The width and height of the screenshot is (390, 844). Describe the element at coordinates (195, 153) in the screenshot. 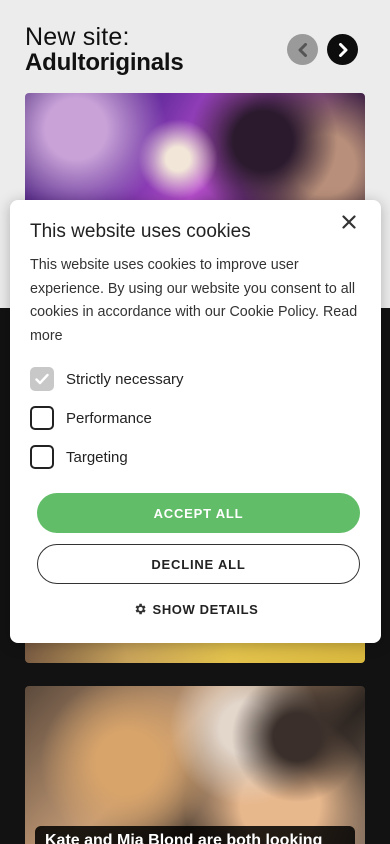

I see `featured-video-thumbnail` at that location.